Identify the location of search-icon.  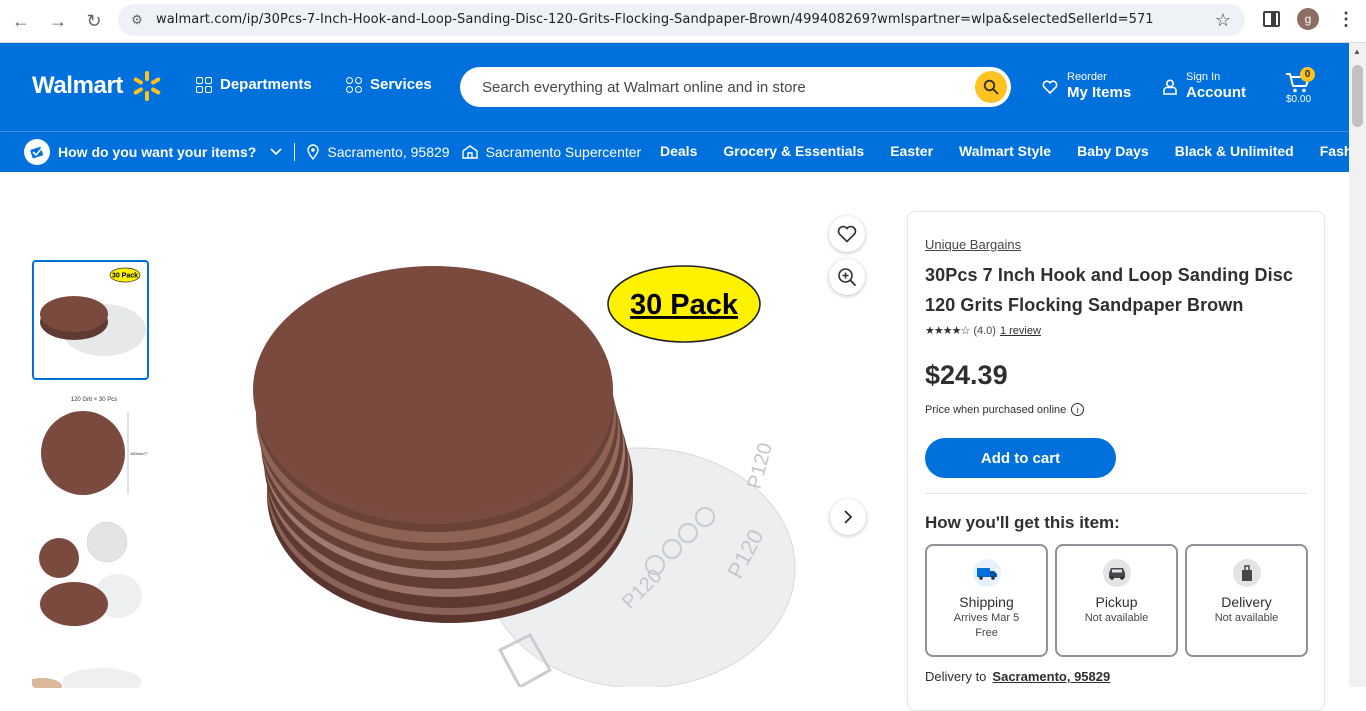
(991, 87).